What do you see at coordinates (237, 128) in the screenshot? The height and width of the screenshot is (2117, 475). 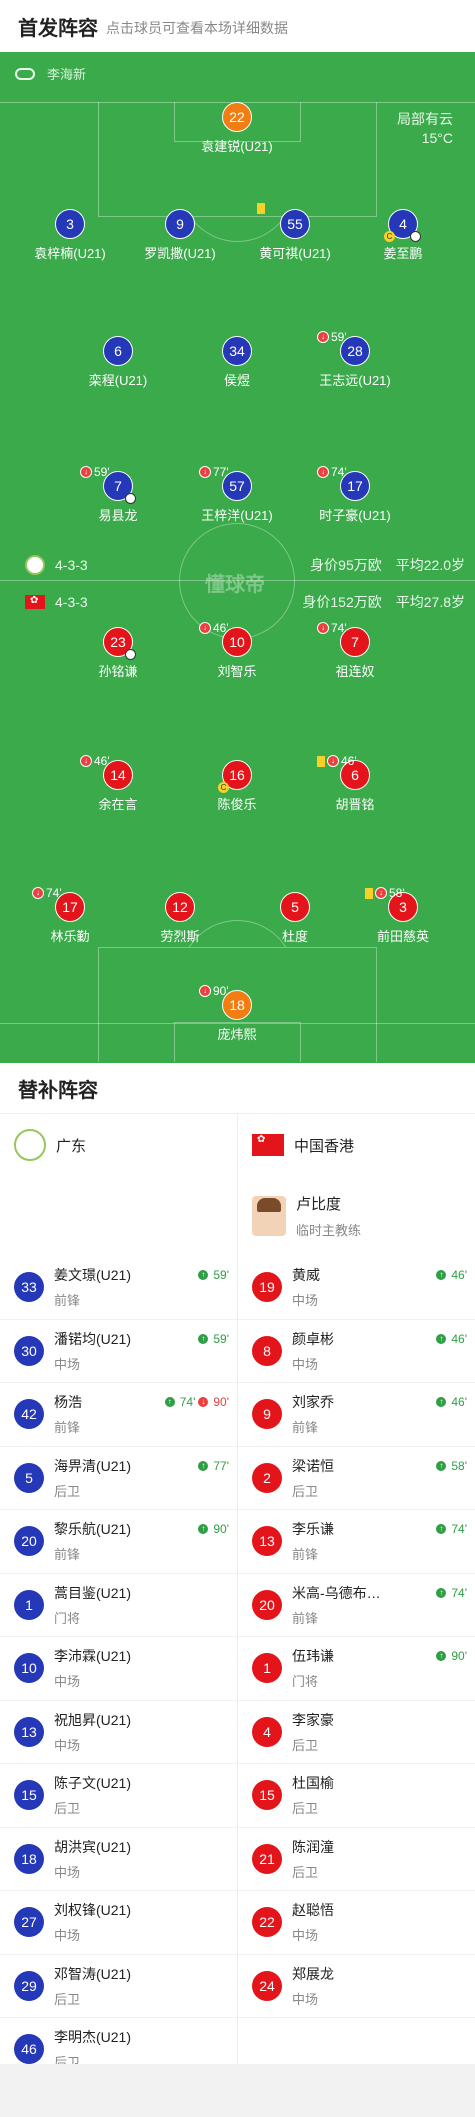 I see `player-home-gk: 22 袁建锐(U21)` at bounding box center [237, 128].